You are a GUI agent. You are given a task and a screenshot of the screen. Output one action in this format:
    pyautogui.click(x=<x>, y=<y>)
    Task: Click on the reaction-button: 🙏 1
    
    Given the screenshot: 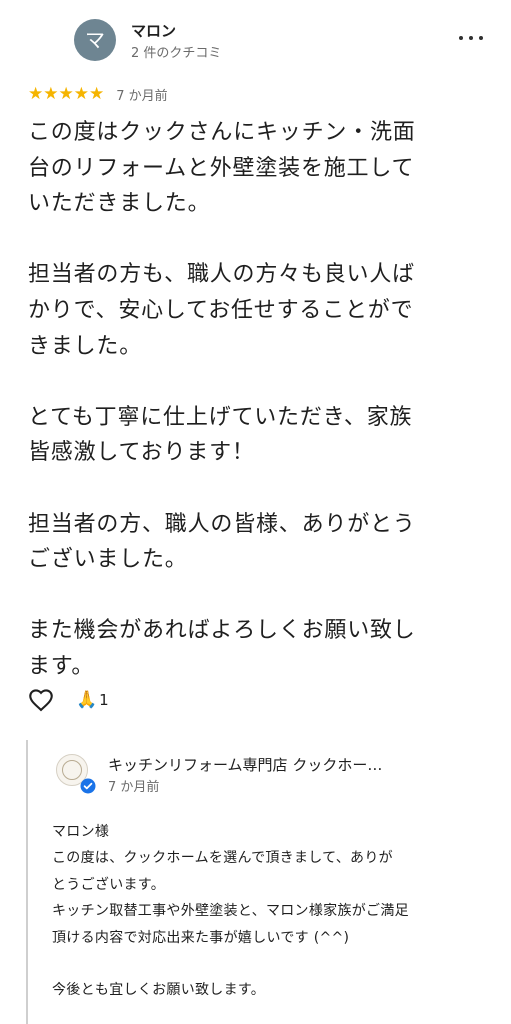 What is the action you would take?
    pyautogui.click(x=92, y=700)
    